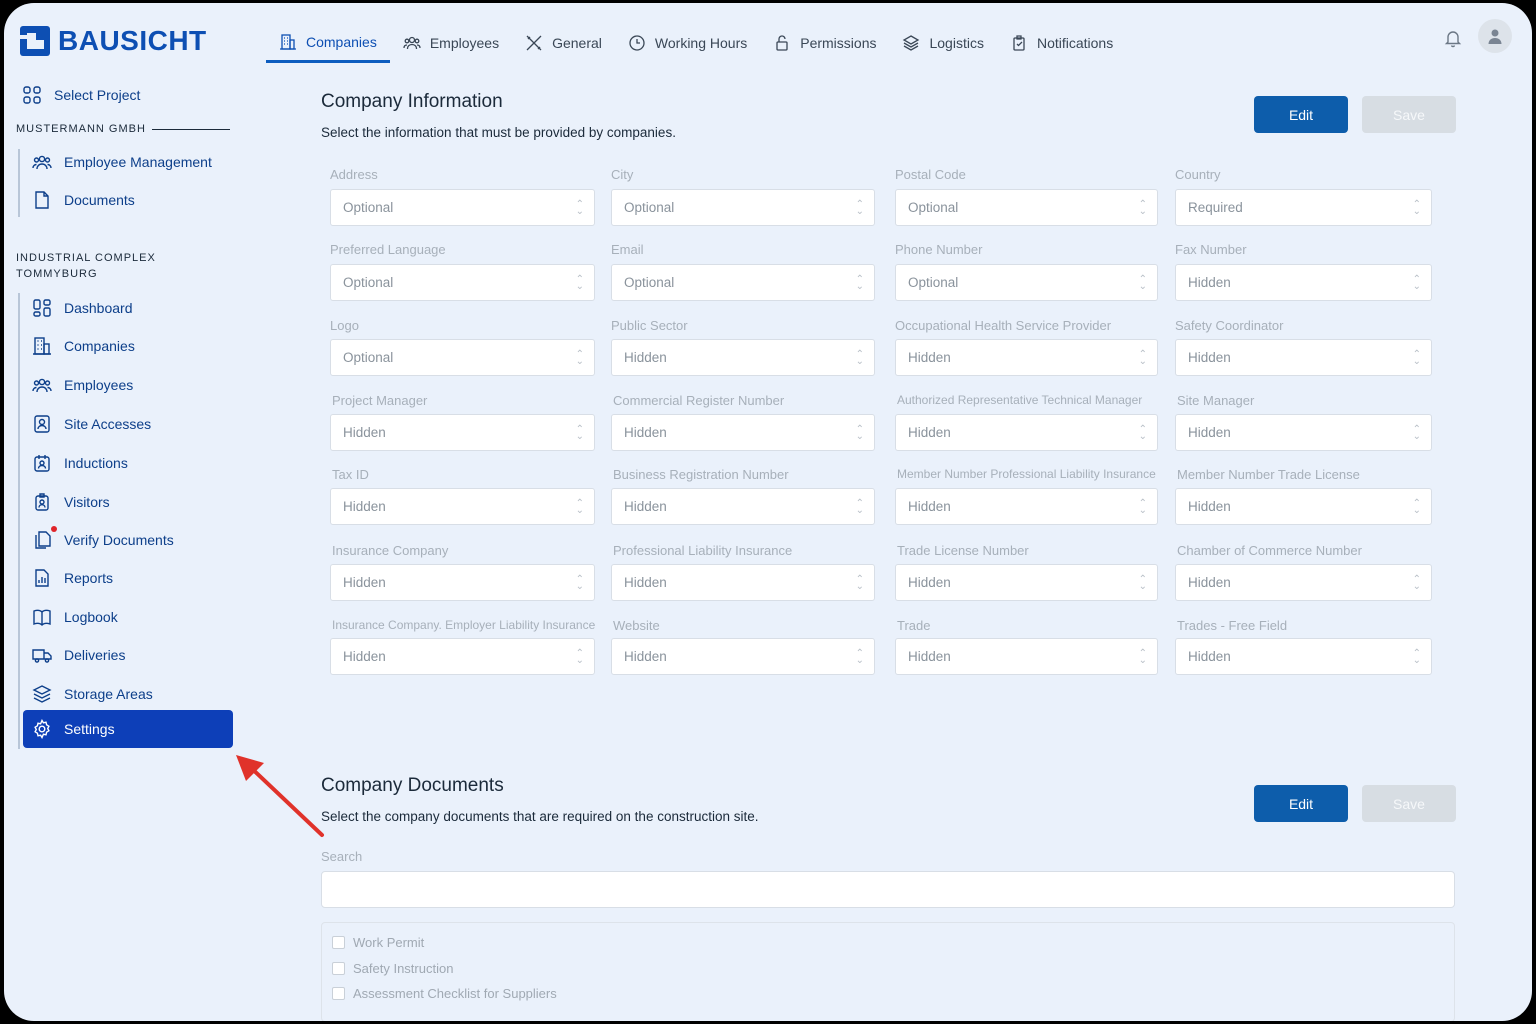 The height and width of the screenshot is (1024, 1536). What do you see at coordinates (637, 43) in the screenshot?
I see `clock-icon` at bounding box center [637, 43].